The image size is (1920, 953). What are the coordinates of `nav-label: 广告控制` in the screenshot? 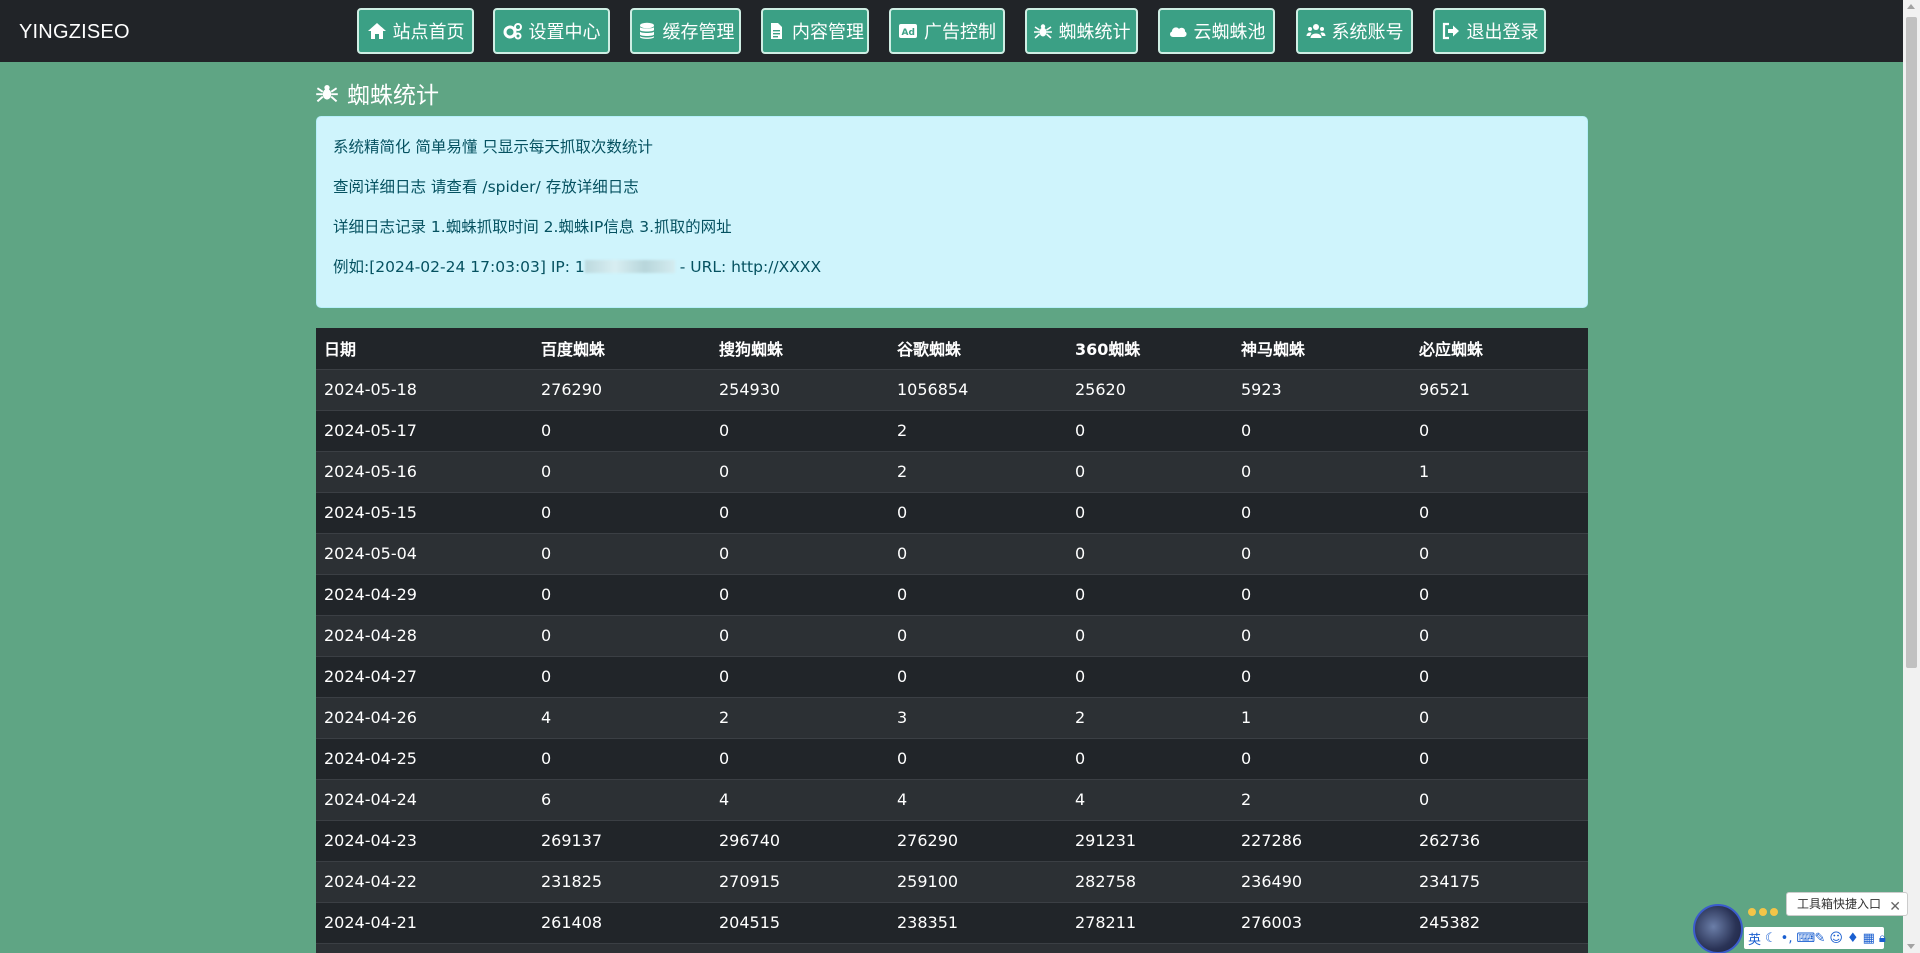 It's located at (960, 32).